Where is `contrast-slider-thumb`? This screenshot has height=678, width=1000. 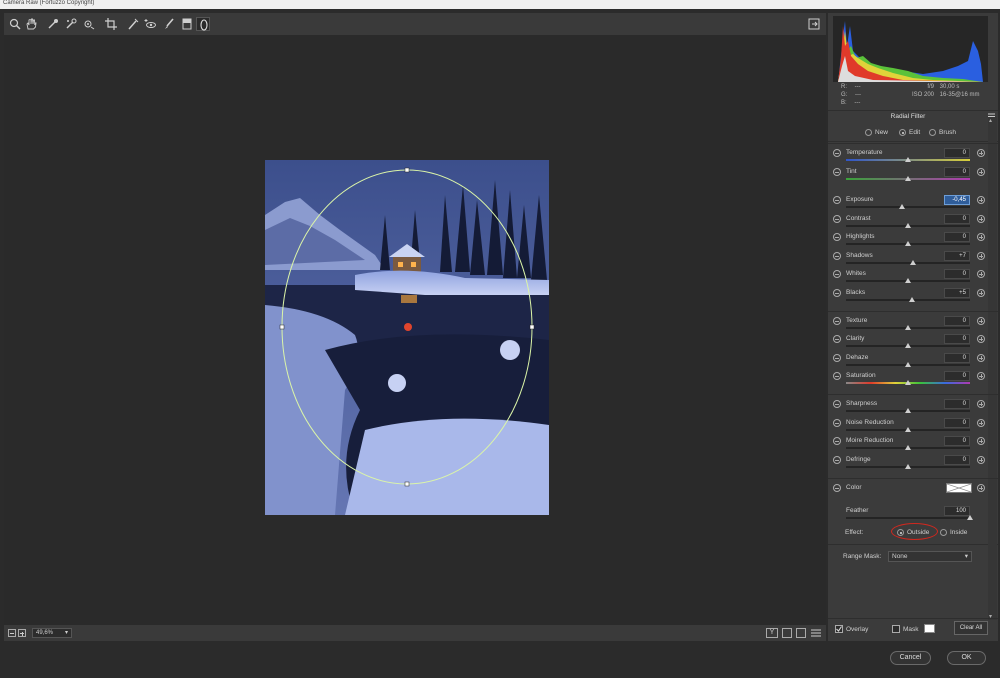
contrast-slider-thumb is located at coordinates (908, 225).